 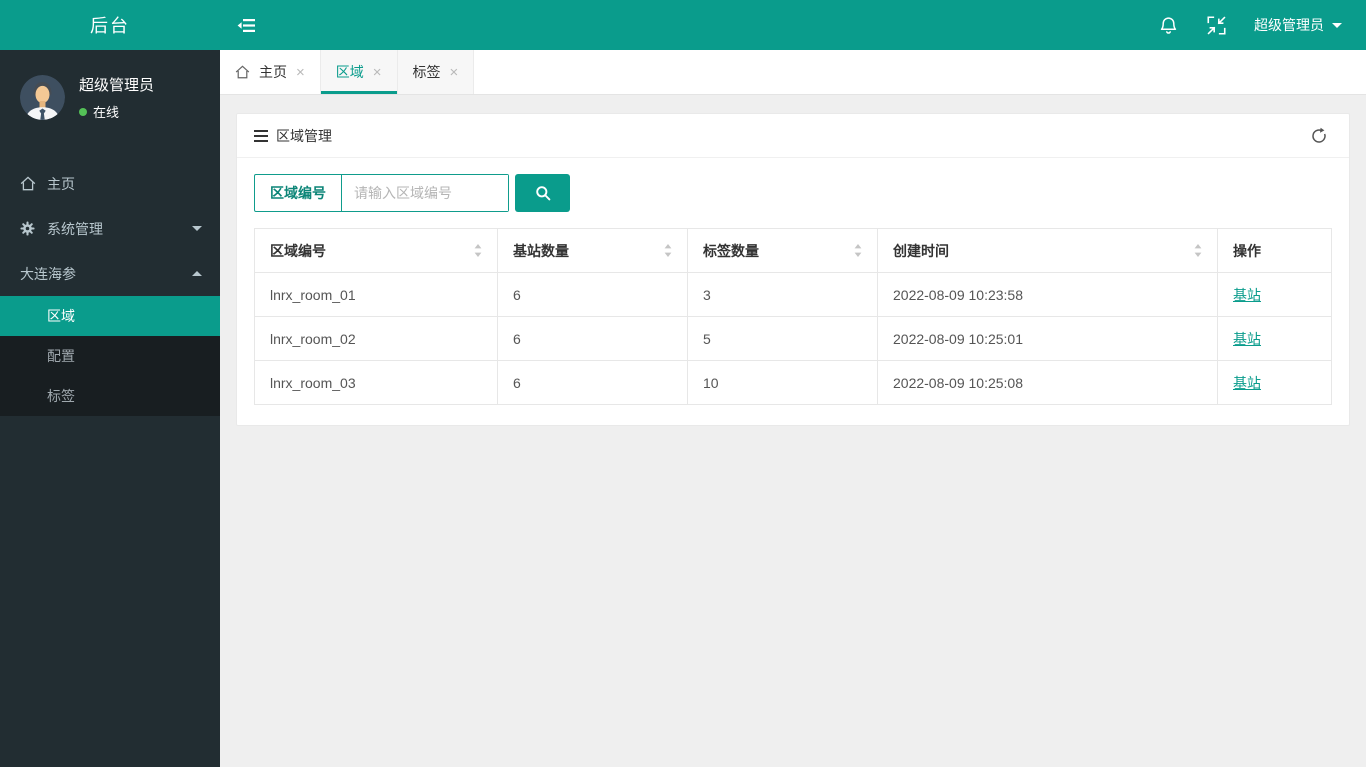 I want to click on avatar, so click(x=42, y=97).